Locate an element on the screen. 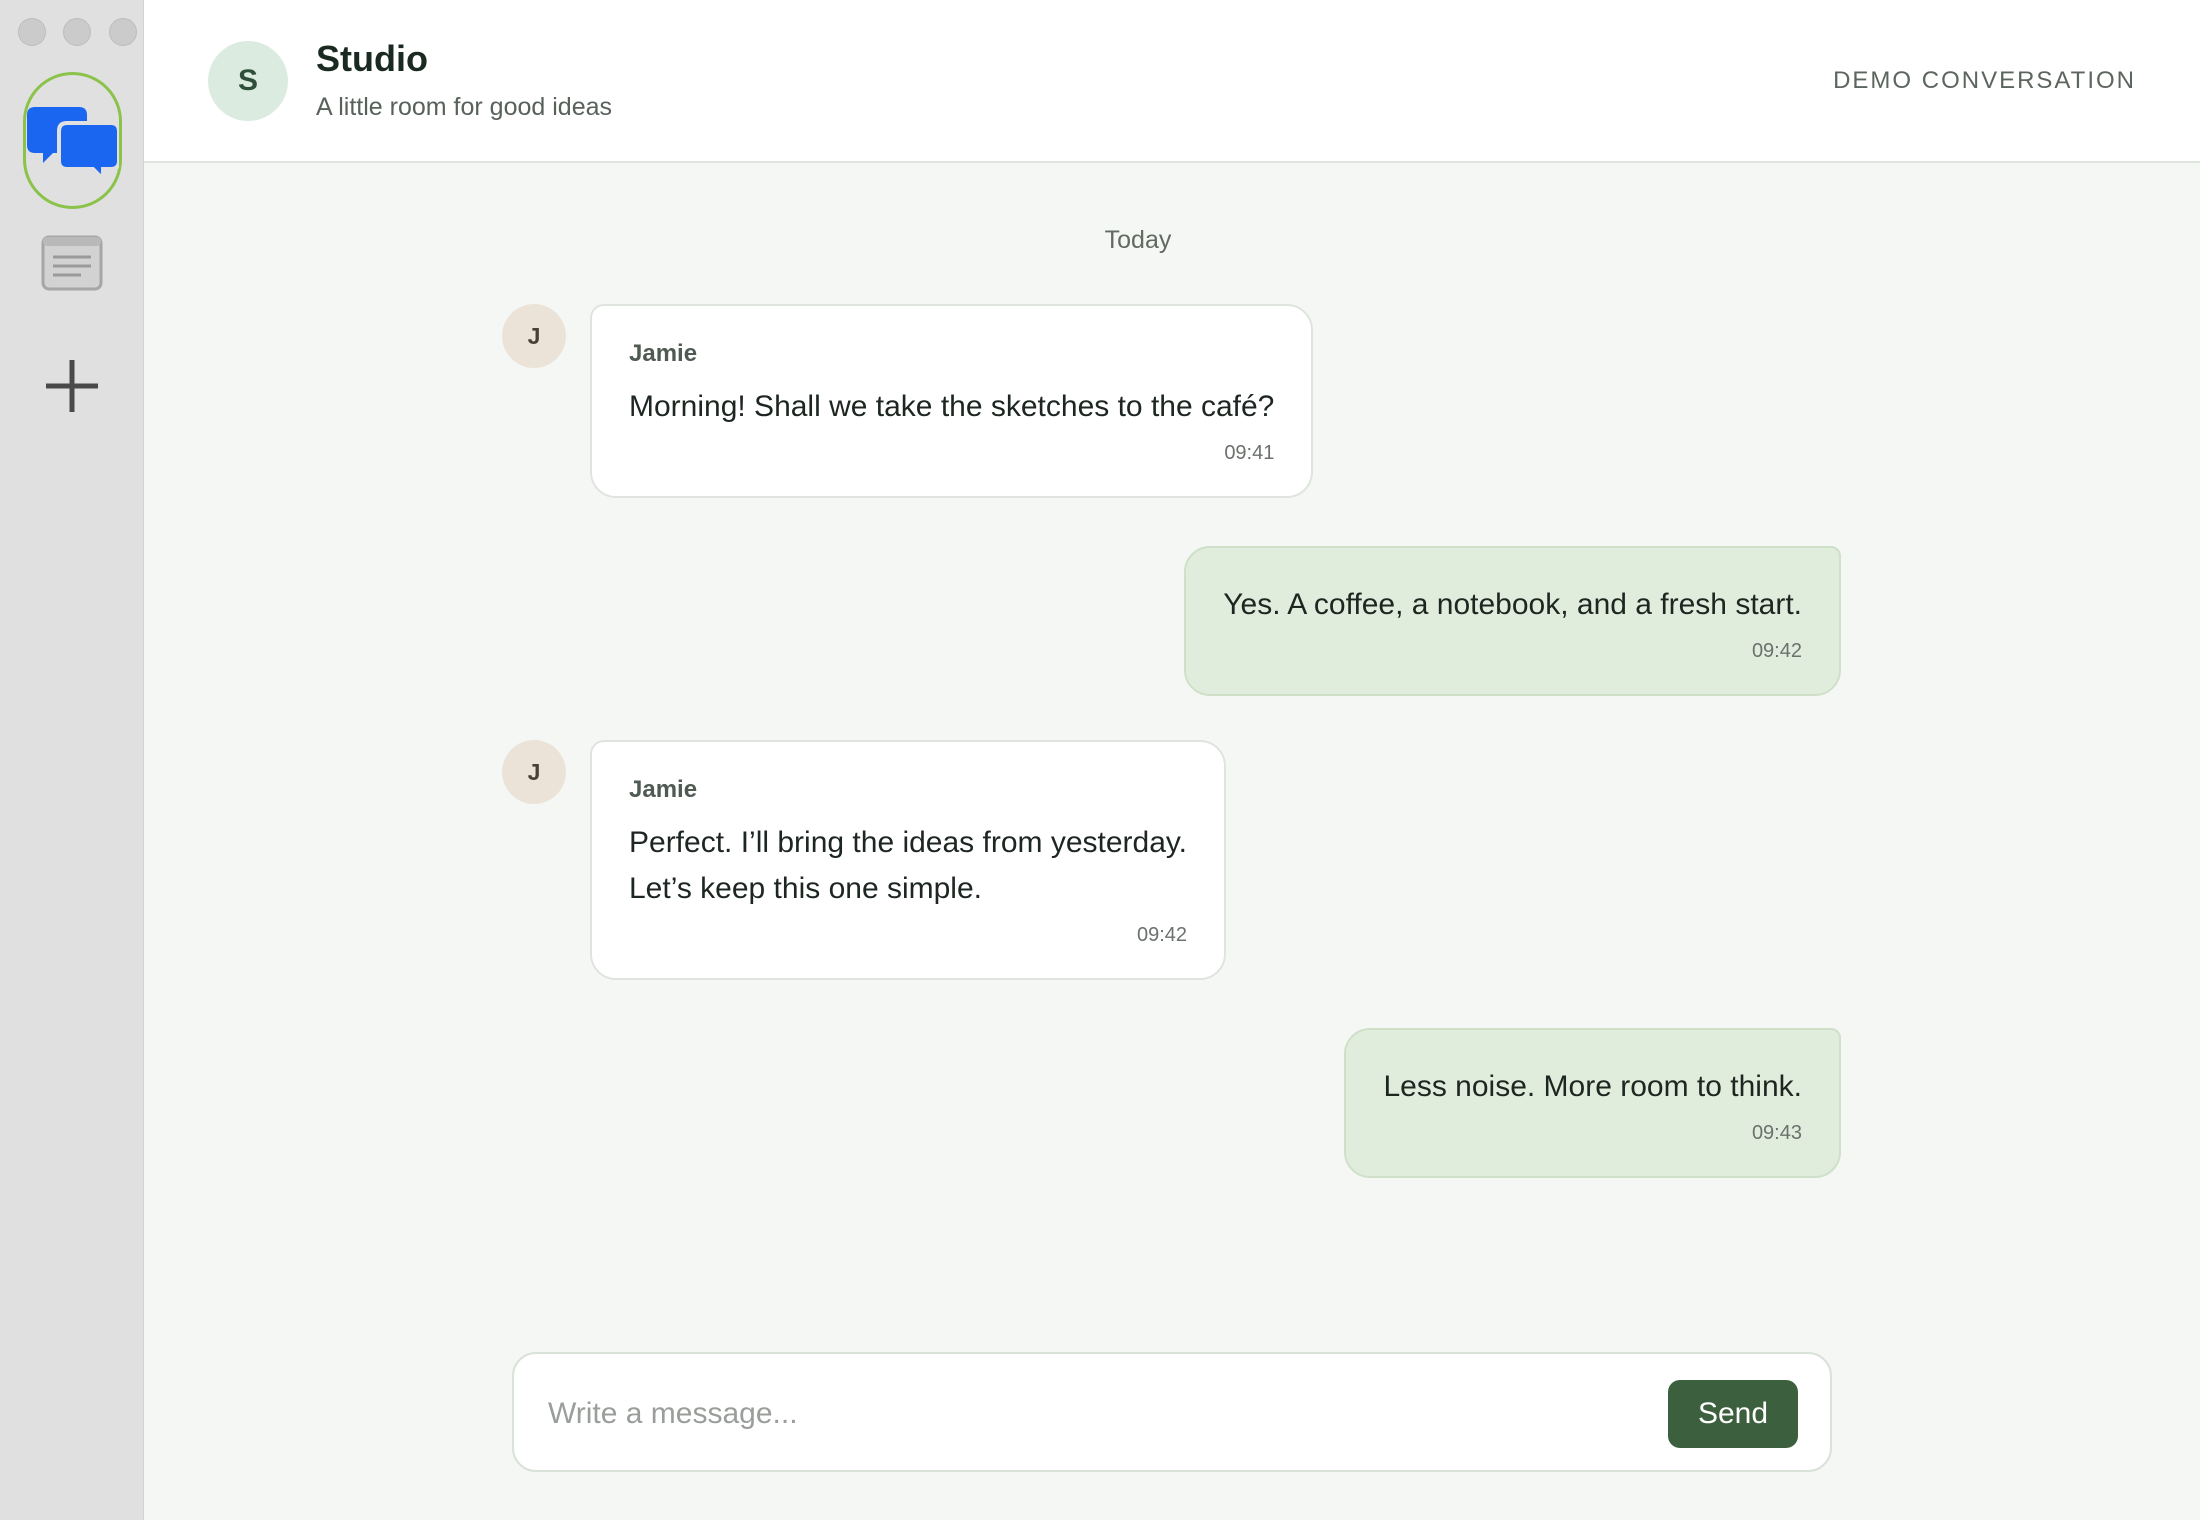  message-text: Less noise. More room to think. is located at coordinates (1592, 1086).